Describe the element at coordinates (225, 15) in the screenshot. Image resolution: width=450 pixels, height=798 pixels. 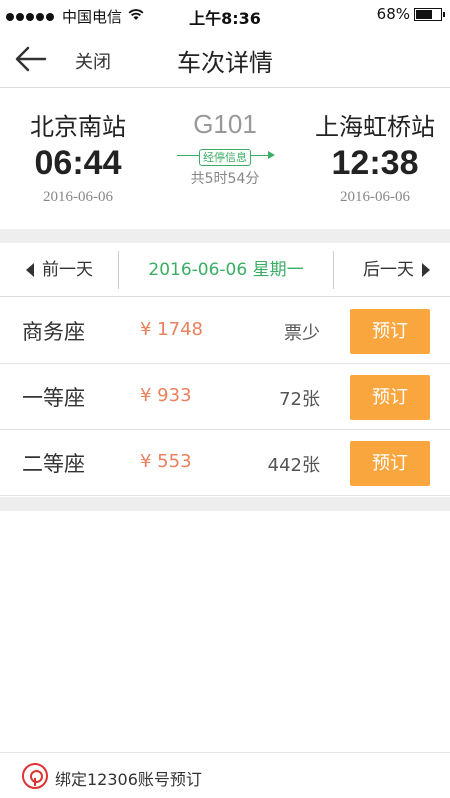
I see `status-bar: 中国电信 上午8:36 68%` at that location.